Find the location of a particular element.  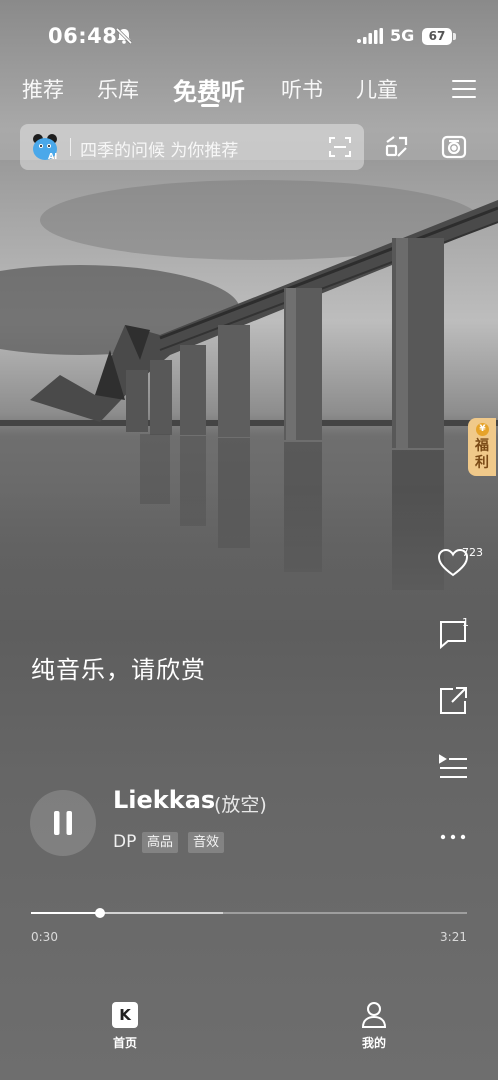

current-time: 0:30 is located at coordinates (44, 937).